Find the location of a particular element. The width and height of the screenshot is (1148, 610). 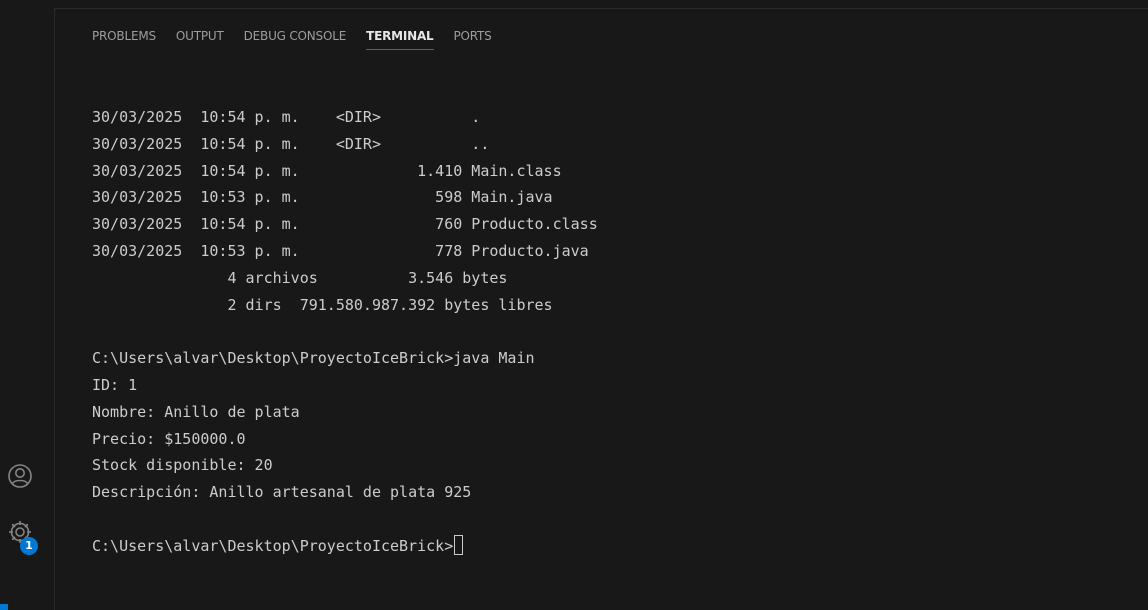

terminal-line: 4 archivos 3.546 bytes is located at coordinates (300, 277).